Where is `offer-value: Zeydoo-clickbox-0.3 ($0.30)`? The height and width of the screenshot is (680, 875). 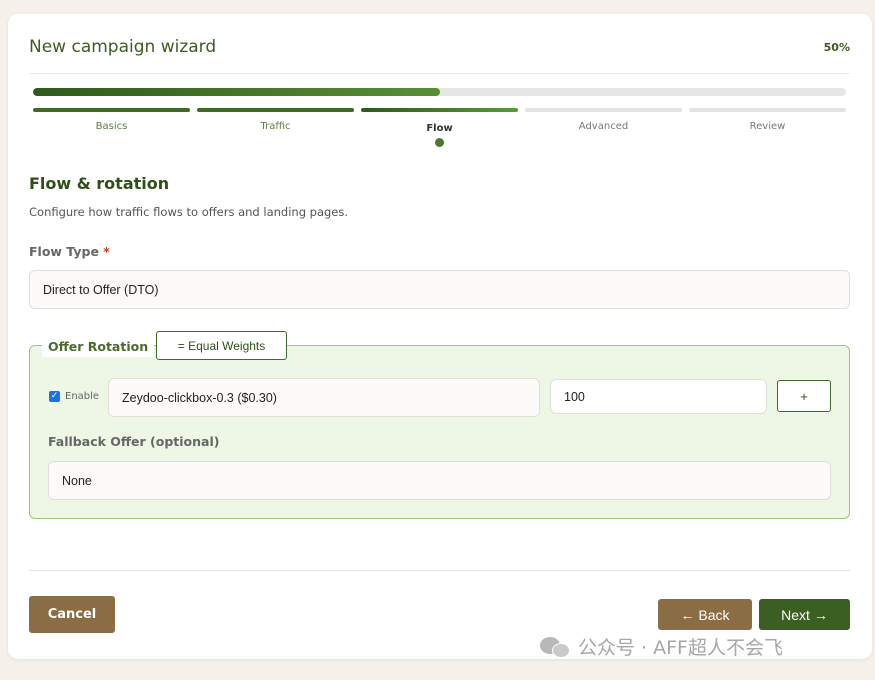 offer-value: Zeydoo-clickbox-0.3 ($0.30) is located at coordinates (199, 397).